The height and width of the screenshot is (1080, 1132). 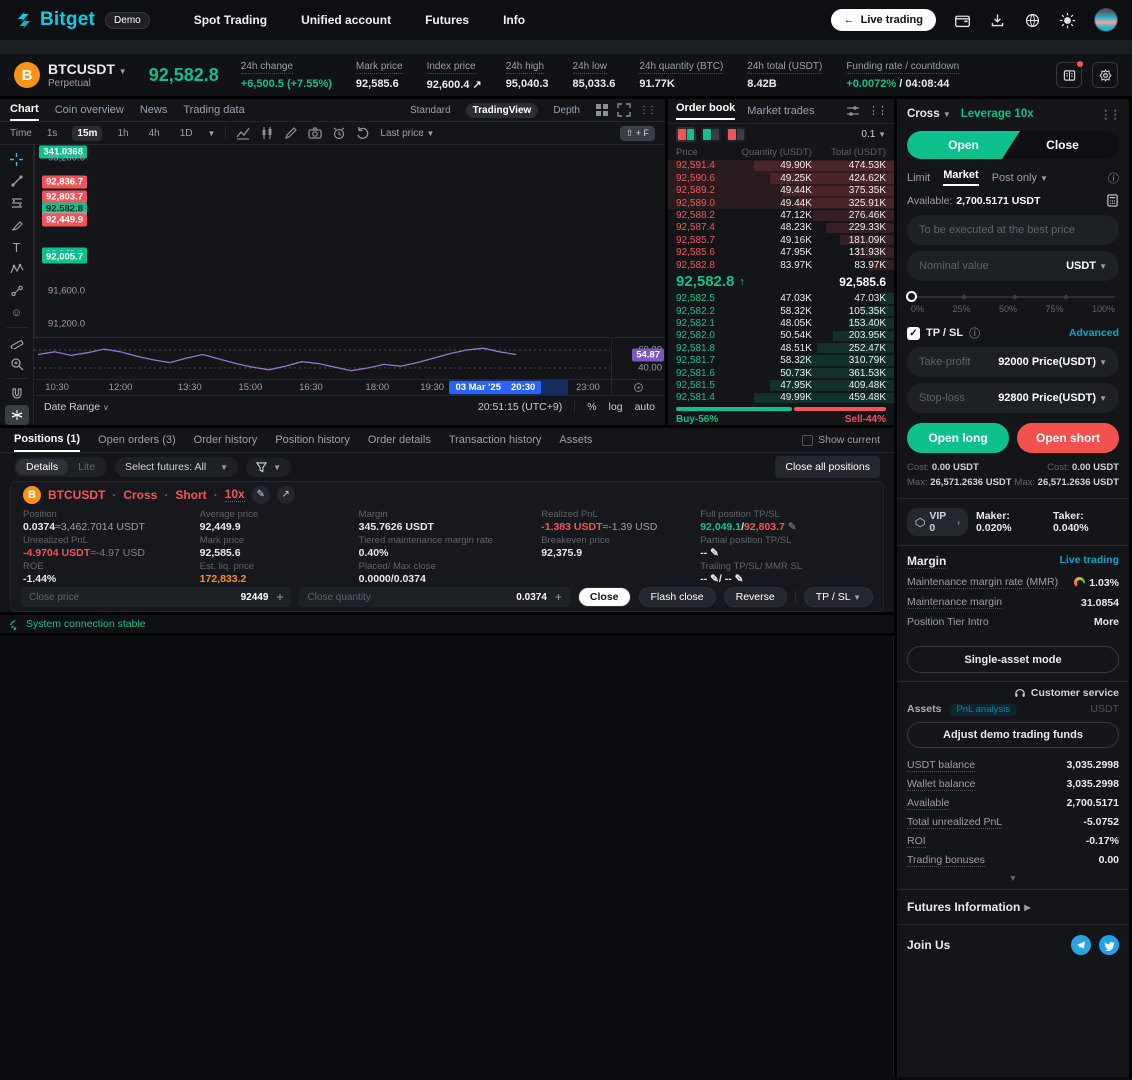 I want to click on view-bids-icon, so click(x=711, y=135).